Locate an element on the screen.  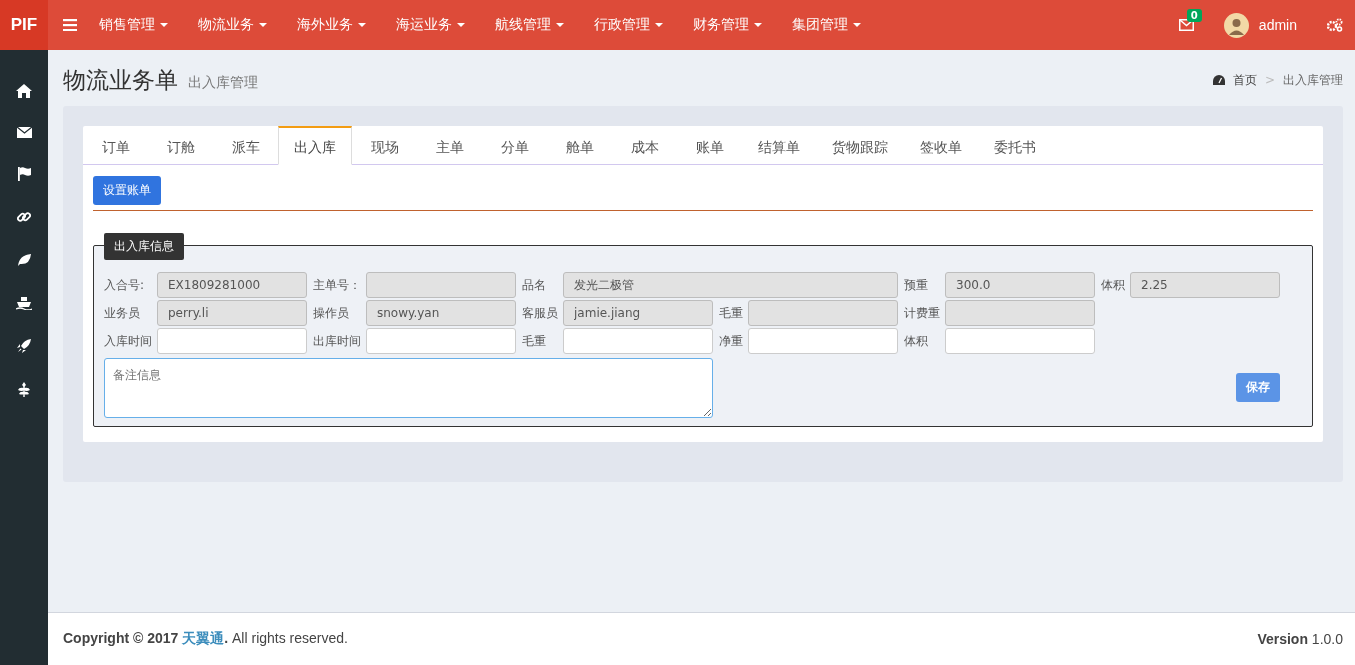
input-field: 发光二极管 is located at coordinates (730, 285).